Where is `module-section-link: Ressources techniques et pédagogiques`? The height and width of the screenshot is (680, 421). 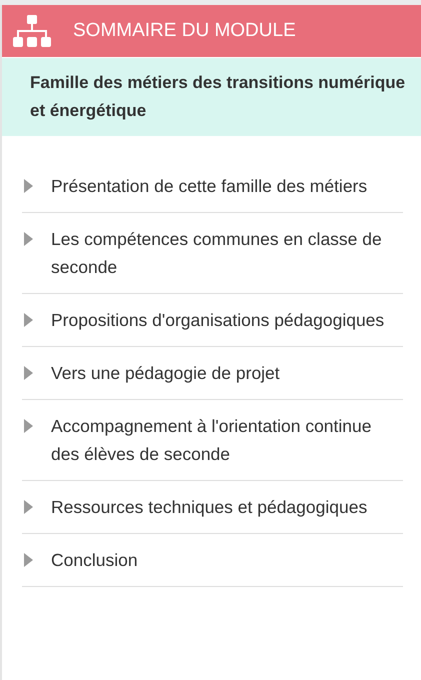 module-section-link: Ressources techniques et pédagogiques is located at coordinates (213, 507).